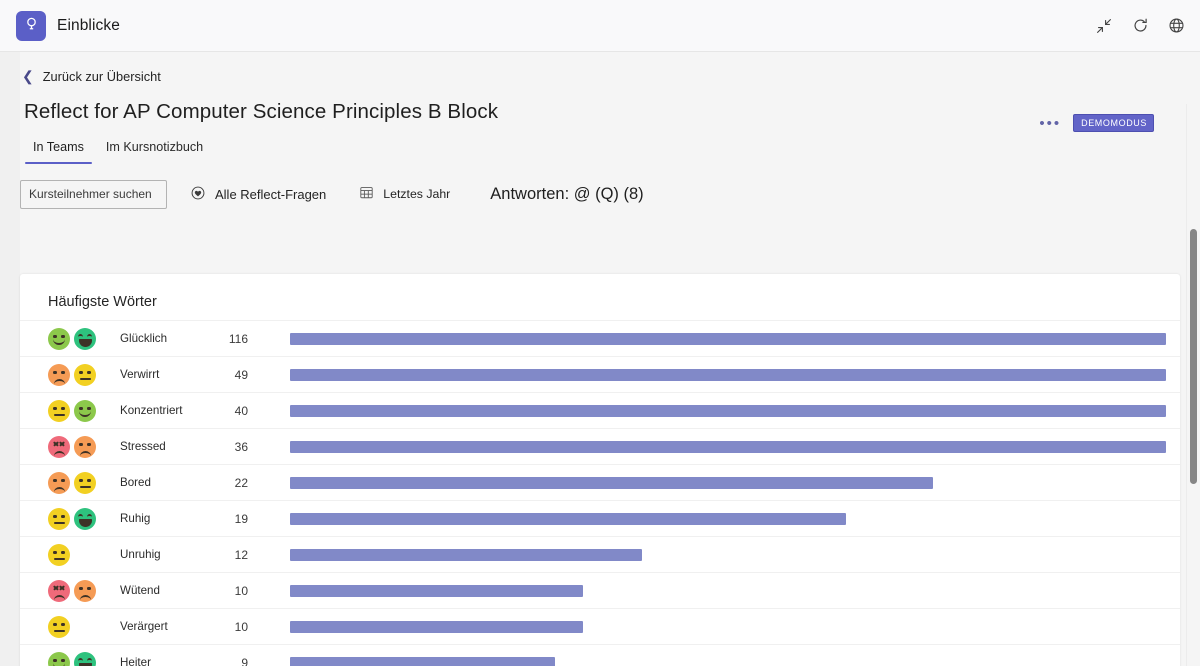 Image resolution: width=1200 pixels, height=666 pixels. What do you see at coordinates (135, 661) in the screenshot?
I see `word-label: Heiter` at bounding box center [135, 661].